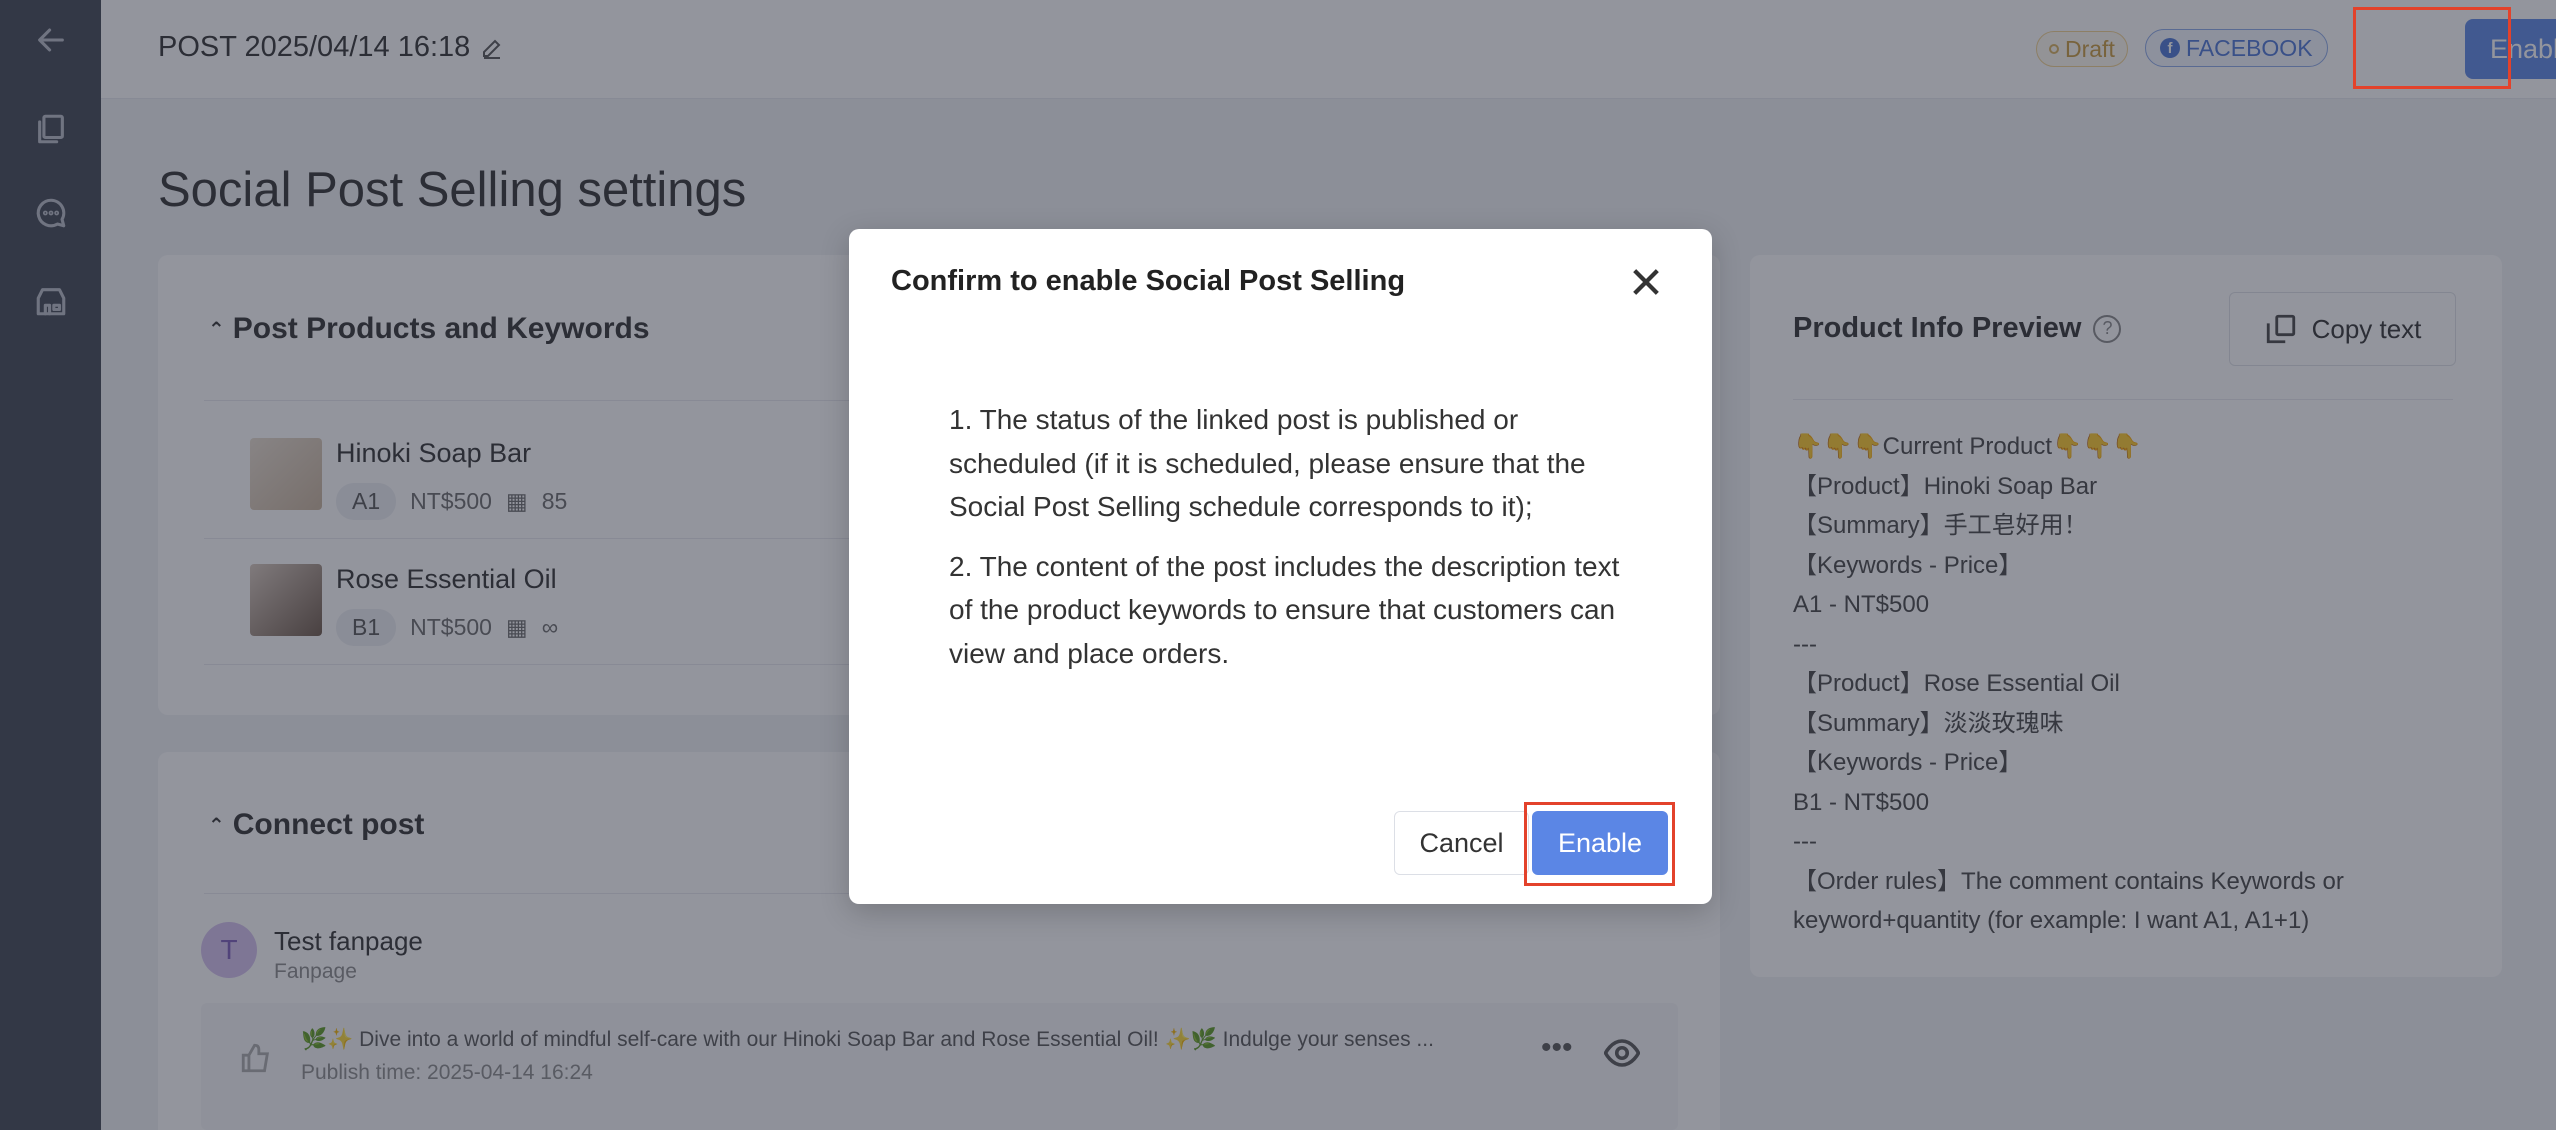 Image resolution: width=2556 pixels, height=1130 pixels. What do you see at coordinates (1646, 282) in the screenshot?
I see `close-icon` at bounding box center [1646, 282].